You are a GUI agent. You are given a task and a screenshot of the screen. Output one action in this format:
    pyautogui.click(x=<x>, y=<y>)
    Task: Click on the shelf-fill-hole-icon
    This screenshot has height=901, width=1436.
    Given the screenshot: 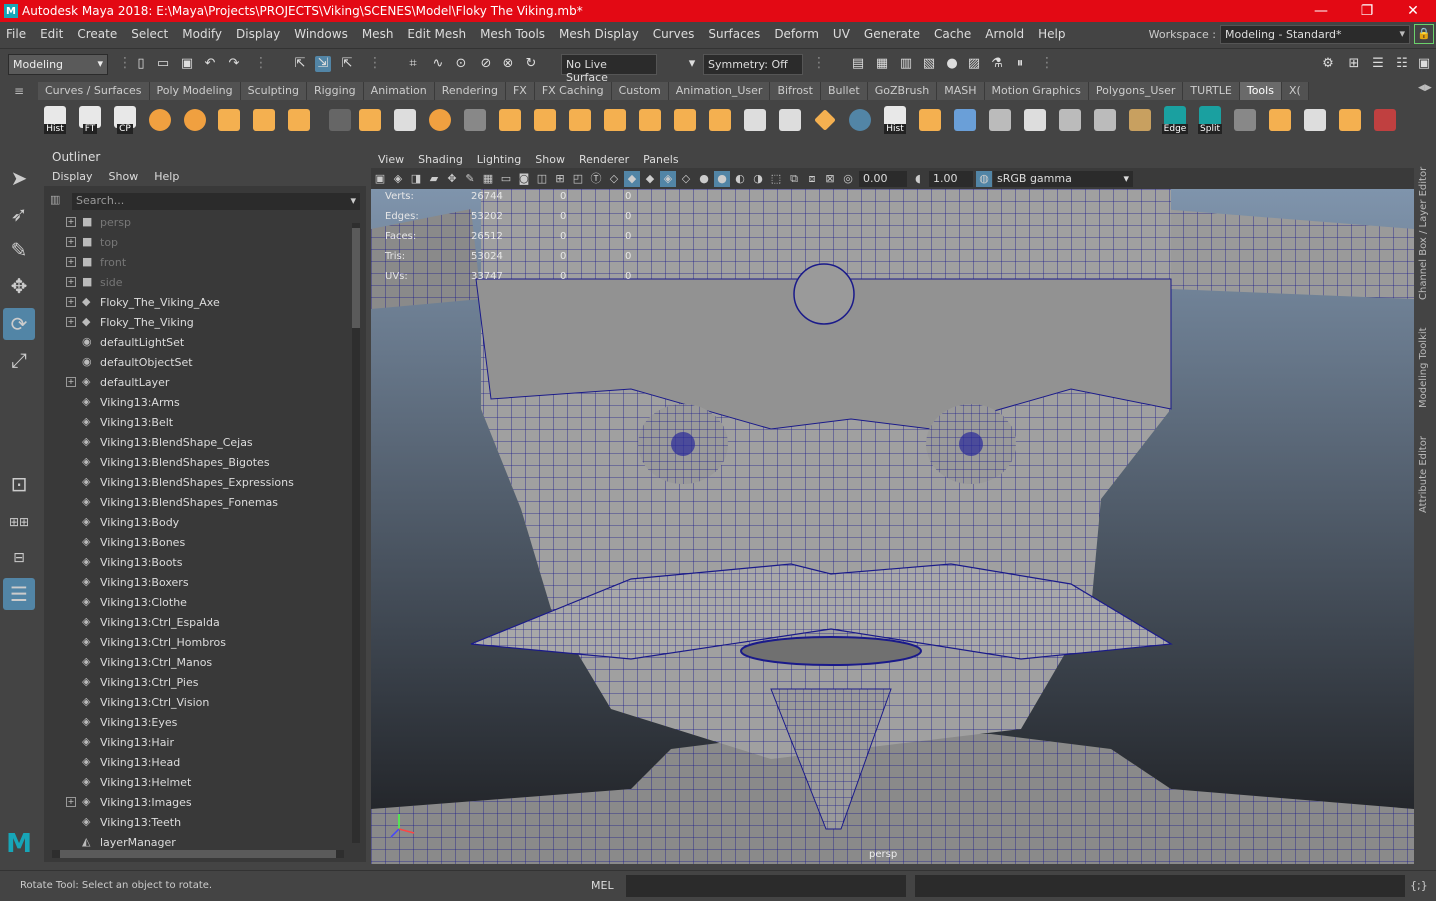 What is the action you would take?
    pyautogui.click(x=580, y=120)
    